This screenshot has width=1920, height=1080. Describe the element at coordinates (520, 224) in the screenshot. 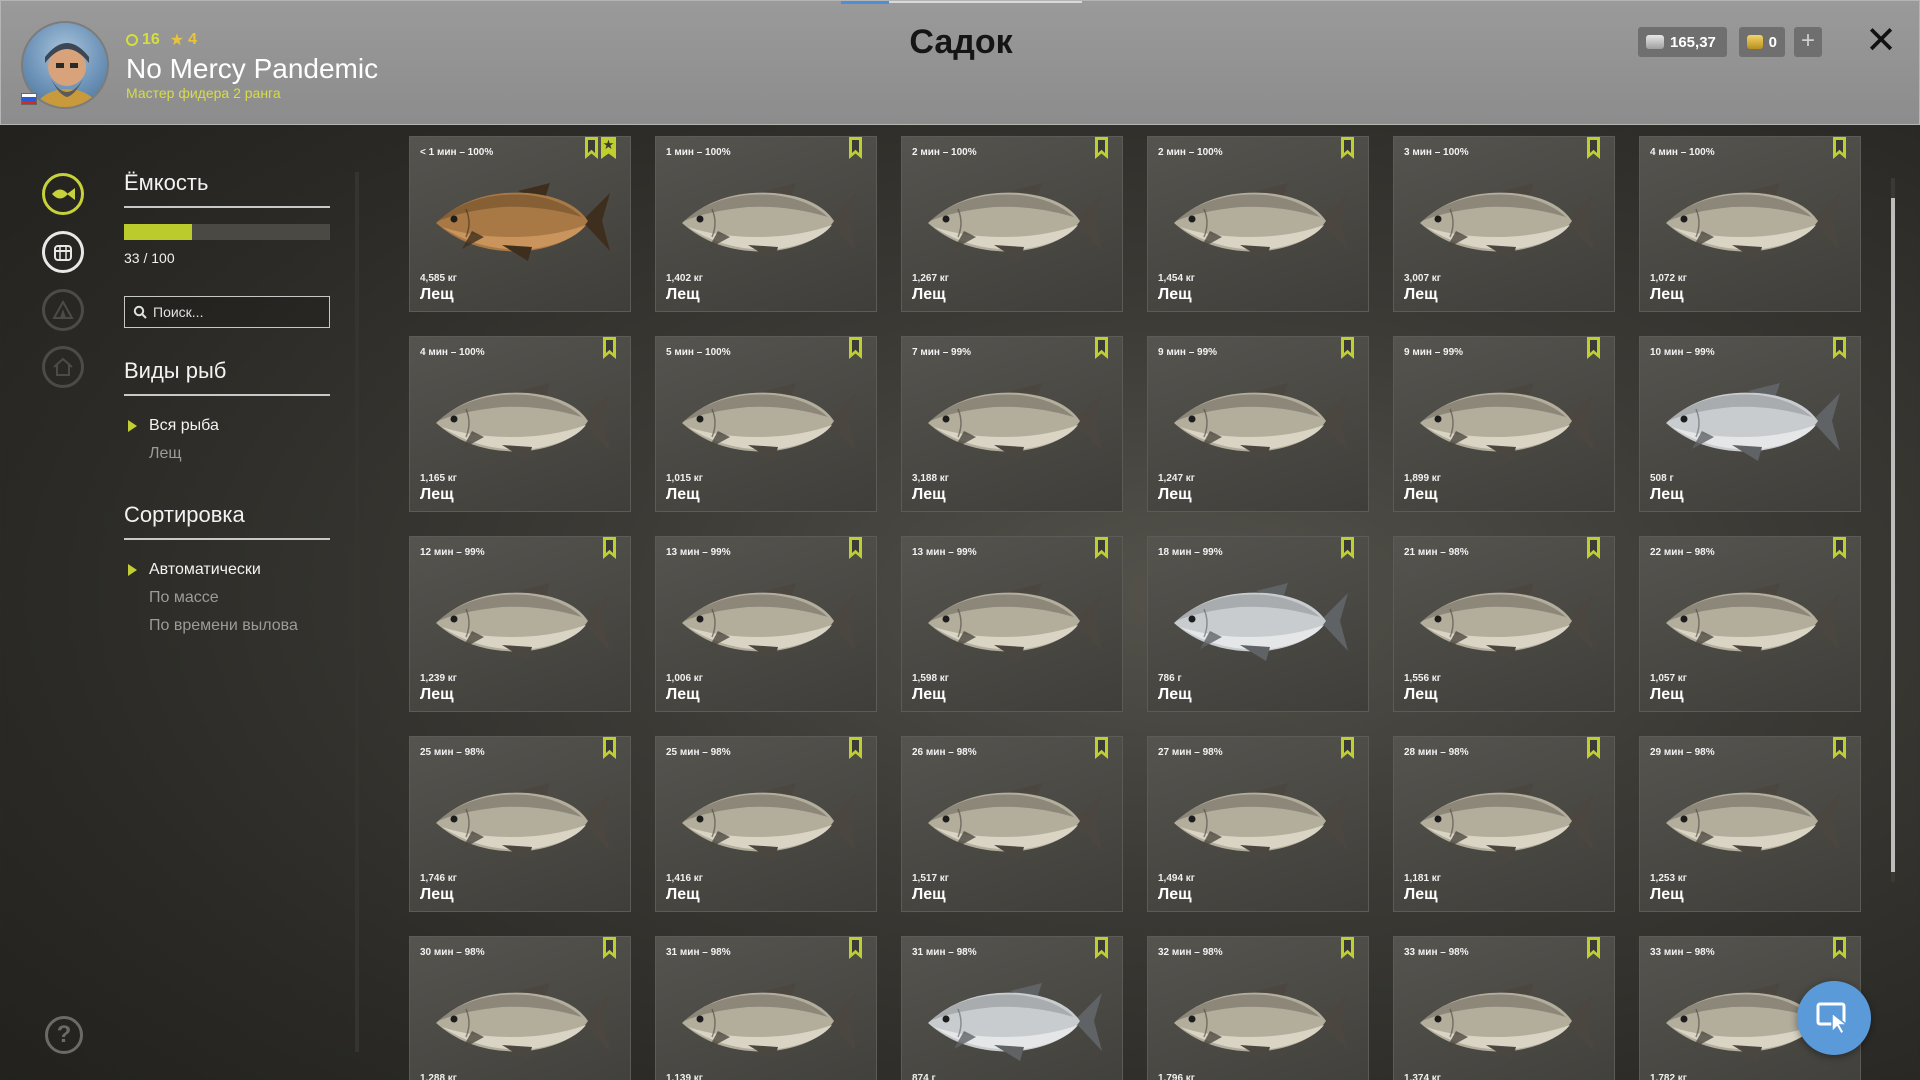

I see `catch-card: < 1 мин – 100% ★ 4,585 кг Лещ` at that location.